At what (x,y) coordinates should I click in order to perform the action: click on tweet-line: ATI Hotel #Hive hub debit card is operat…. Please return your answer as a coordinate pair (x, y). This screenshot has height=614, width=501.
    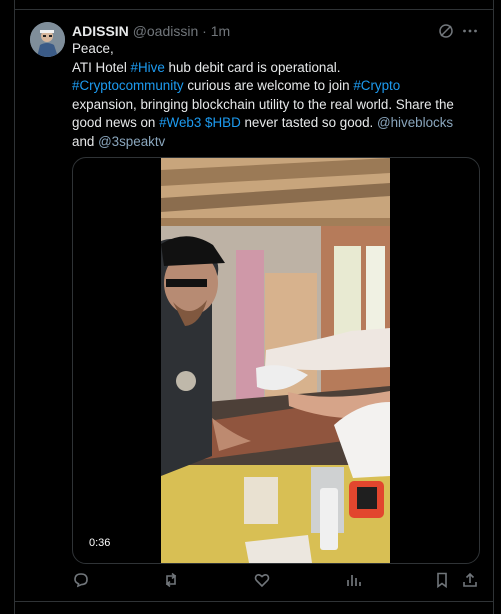
    Looking at the image, I should click on (277, 68).